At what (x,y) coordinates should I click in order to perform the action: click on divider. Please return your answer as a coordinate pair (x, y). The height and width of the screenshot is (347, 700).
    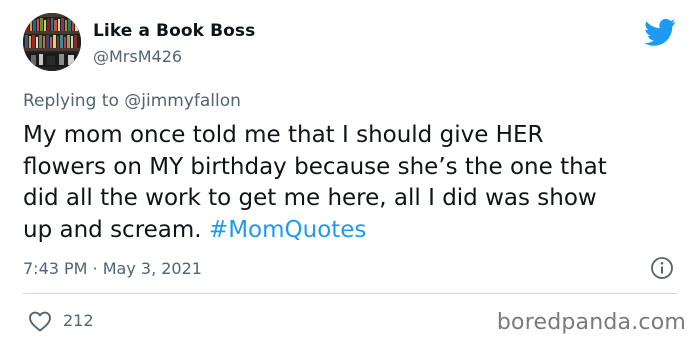
    Looking at the image, I should click on (350, 293).